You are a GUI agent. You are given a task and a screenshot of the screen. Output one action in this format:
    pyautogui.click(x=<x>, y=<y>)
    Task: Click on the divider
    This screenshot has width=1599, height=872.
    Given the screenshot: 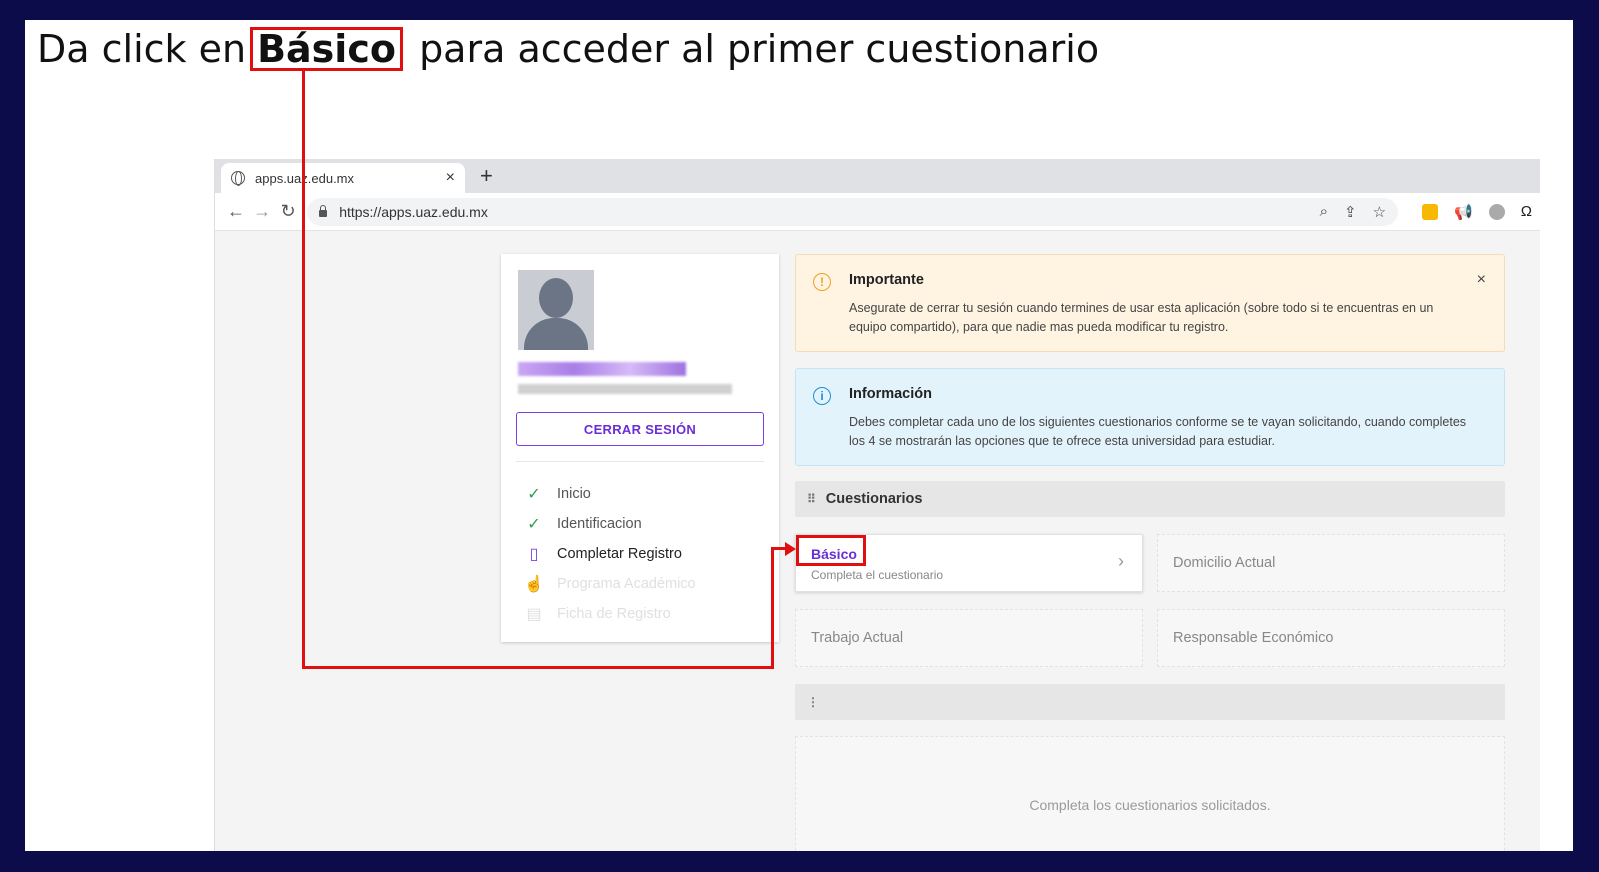 What is the action you would take?
    pyautogui.click(x=640, y=461)
    